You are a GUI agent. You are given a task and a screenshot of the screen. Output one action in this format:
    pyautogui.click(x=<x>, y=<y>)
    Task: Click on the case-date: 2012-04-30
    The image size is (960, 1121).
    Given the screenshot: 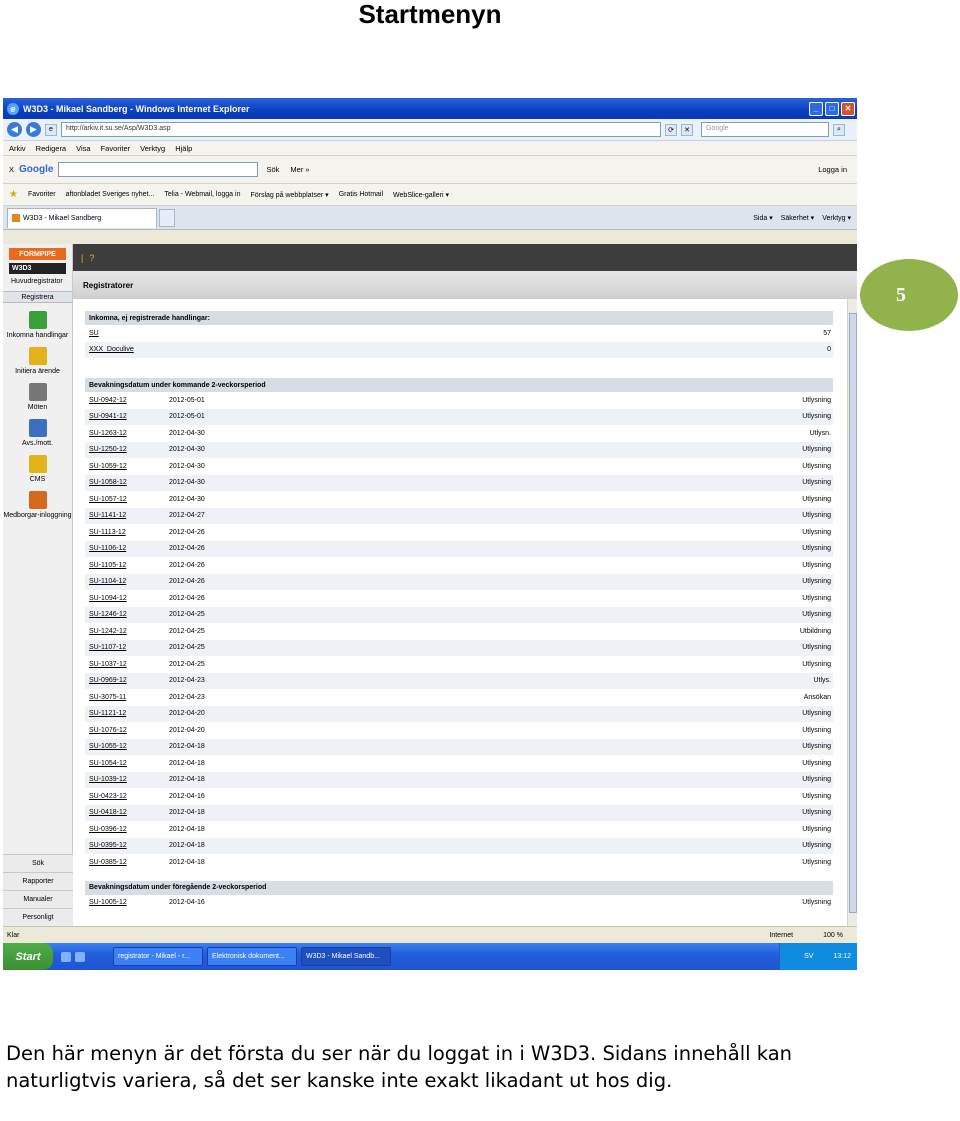 What is the action you would take?
    pyautogui.click(x=187, y=499)
    